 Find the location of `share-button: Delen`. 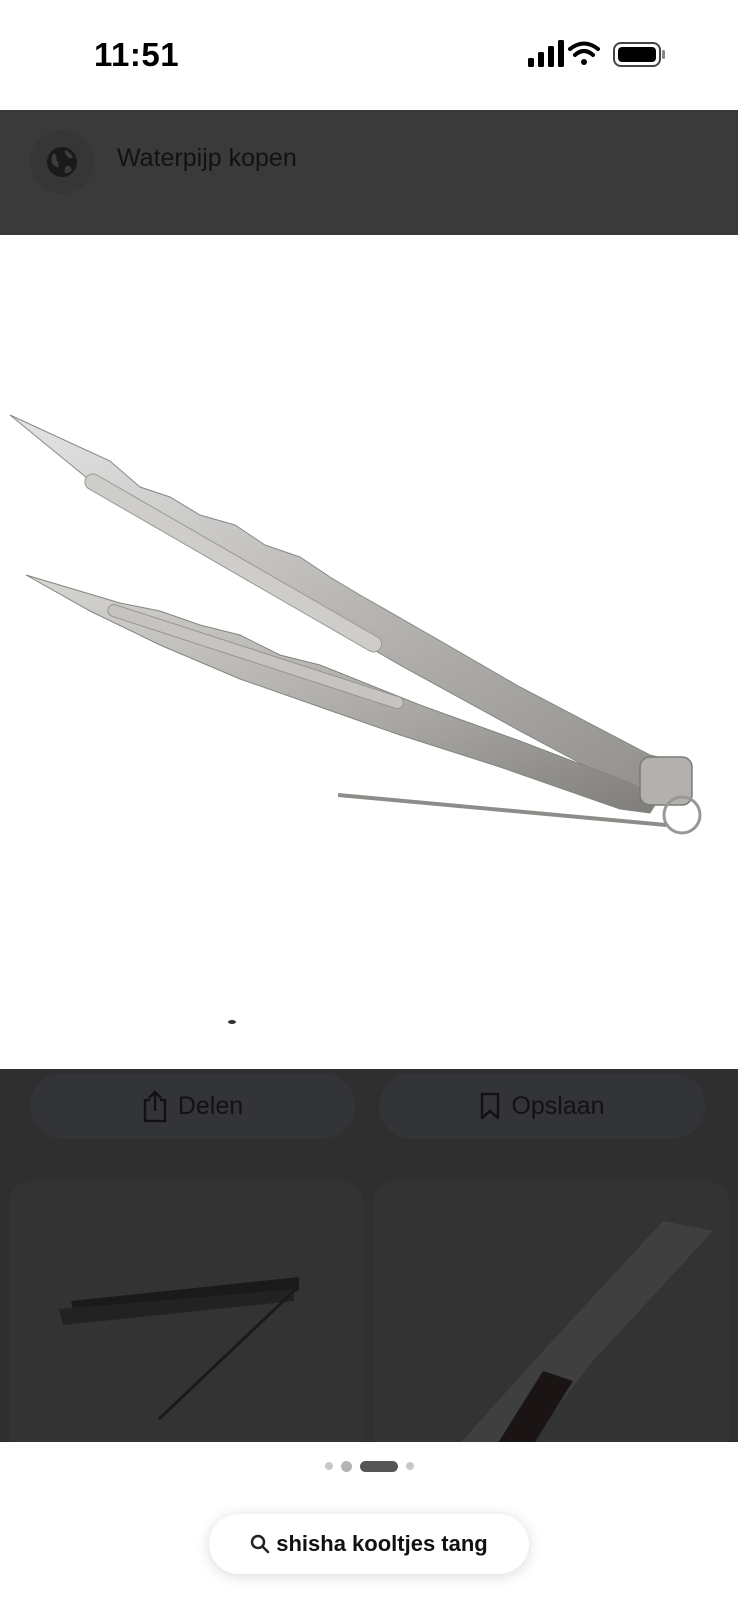

share-button: Delen is located at coordinates (192, 1106).